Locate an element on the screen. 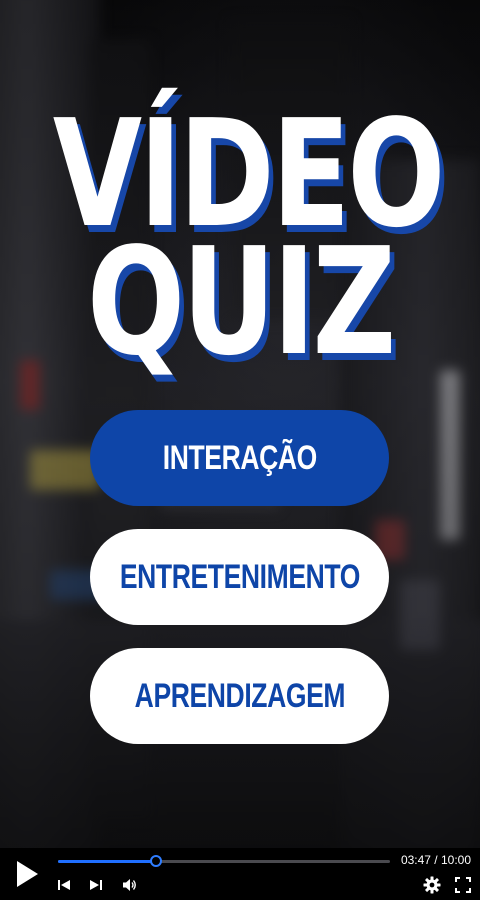  fullscreen-icon is located at coordinates (462, 884).